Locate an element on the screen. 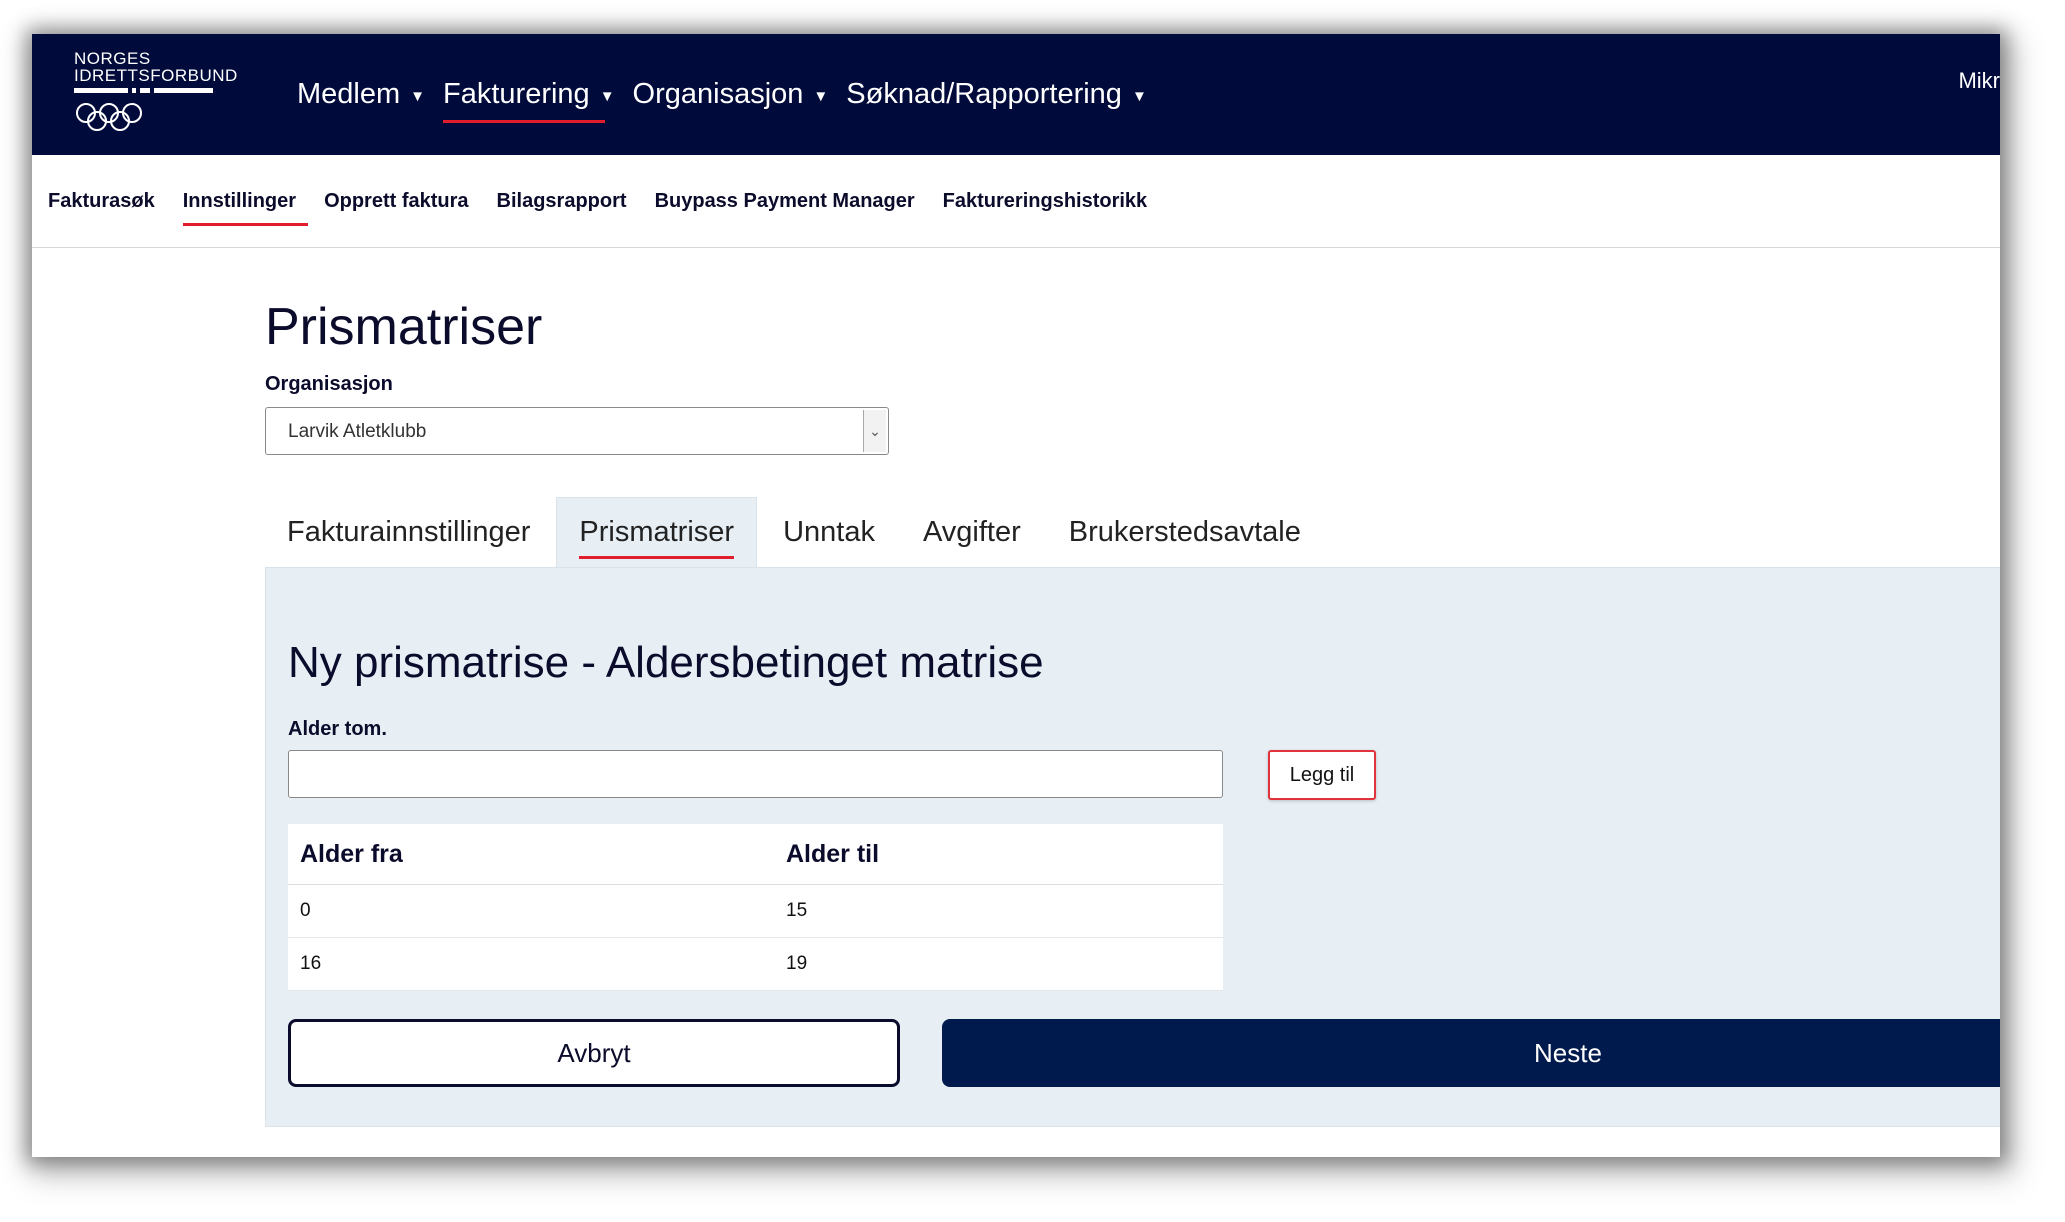 The image size is (2065, 1222). organisation-select: Larvik Atletklubb ⌄ is located at coordinates (577, 431).